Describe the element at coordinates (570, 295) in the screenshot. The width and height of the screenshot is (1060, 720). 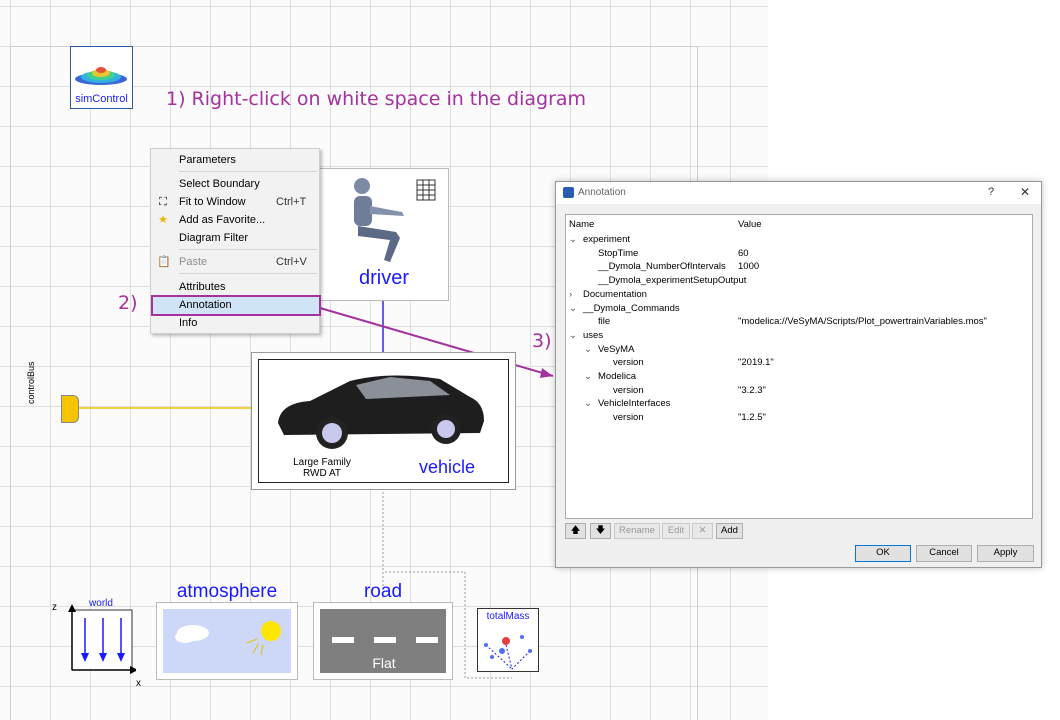
I see `tree-expander-icon: ›` at that location.